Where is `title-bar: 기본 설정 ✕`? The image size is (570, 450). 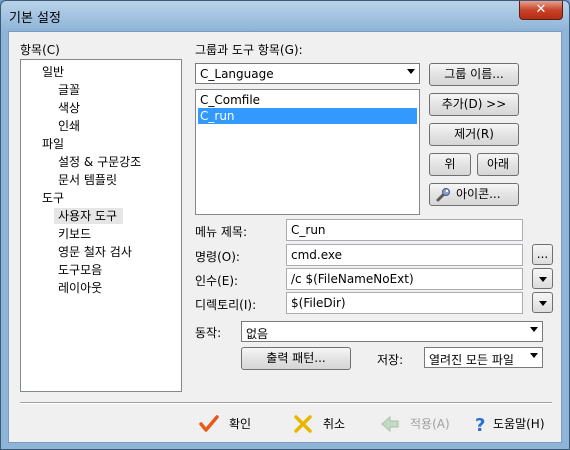
title-bar: 기본 설정 ✕ is located at coordinates (285, 16).